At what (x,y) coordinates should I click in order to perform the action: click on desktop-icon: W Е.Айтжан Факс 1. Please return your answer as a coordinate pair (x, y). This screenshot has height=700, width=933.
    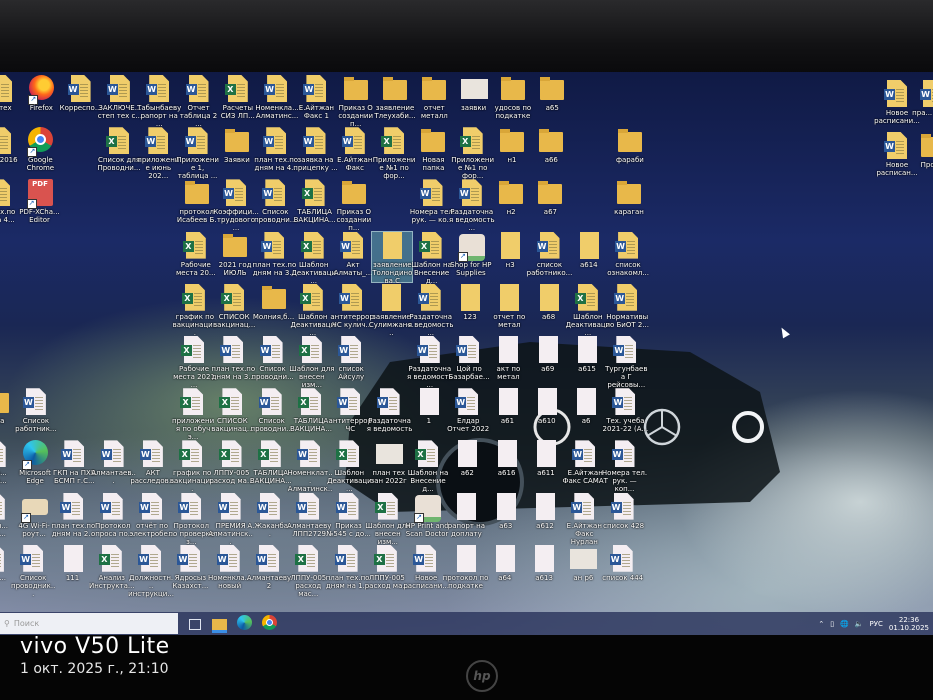
    Looking at the image, I should click on (316, 100).